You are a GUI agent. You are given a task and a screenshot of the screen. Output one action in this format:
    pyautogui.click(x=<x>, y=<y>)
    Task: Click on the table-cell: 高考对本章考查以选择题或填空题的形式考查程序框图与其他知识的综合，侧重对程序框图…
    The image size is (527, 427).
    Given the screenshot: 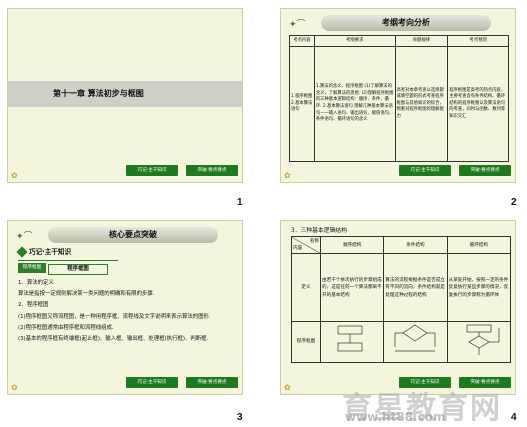 What is the action you would take?
    pyautogui.click(x=421, y=104)
    